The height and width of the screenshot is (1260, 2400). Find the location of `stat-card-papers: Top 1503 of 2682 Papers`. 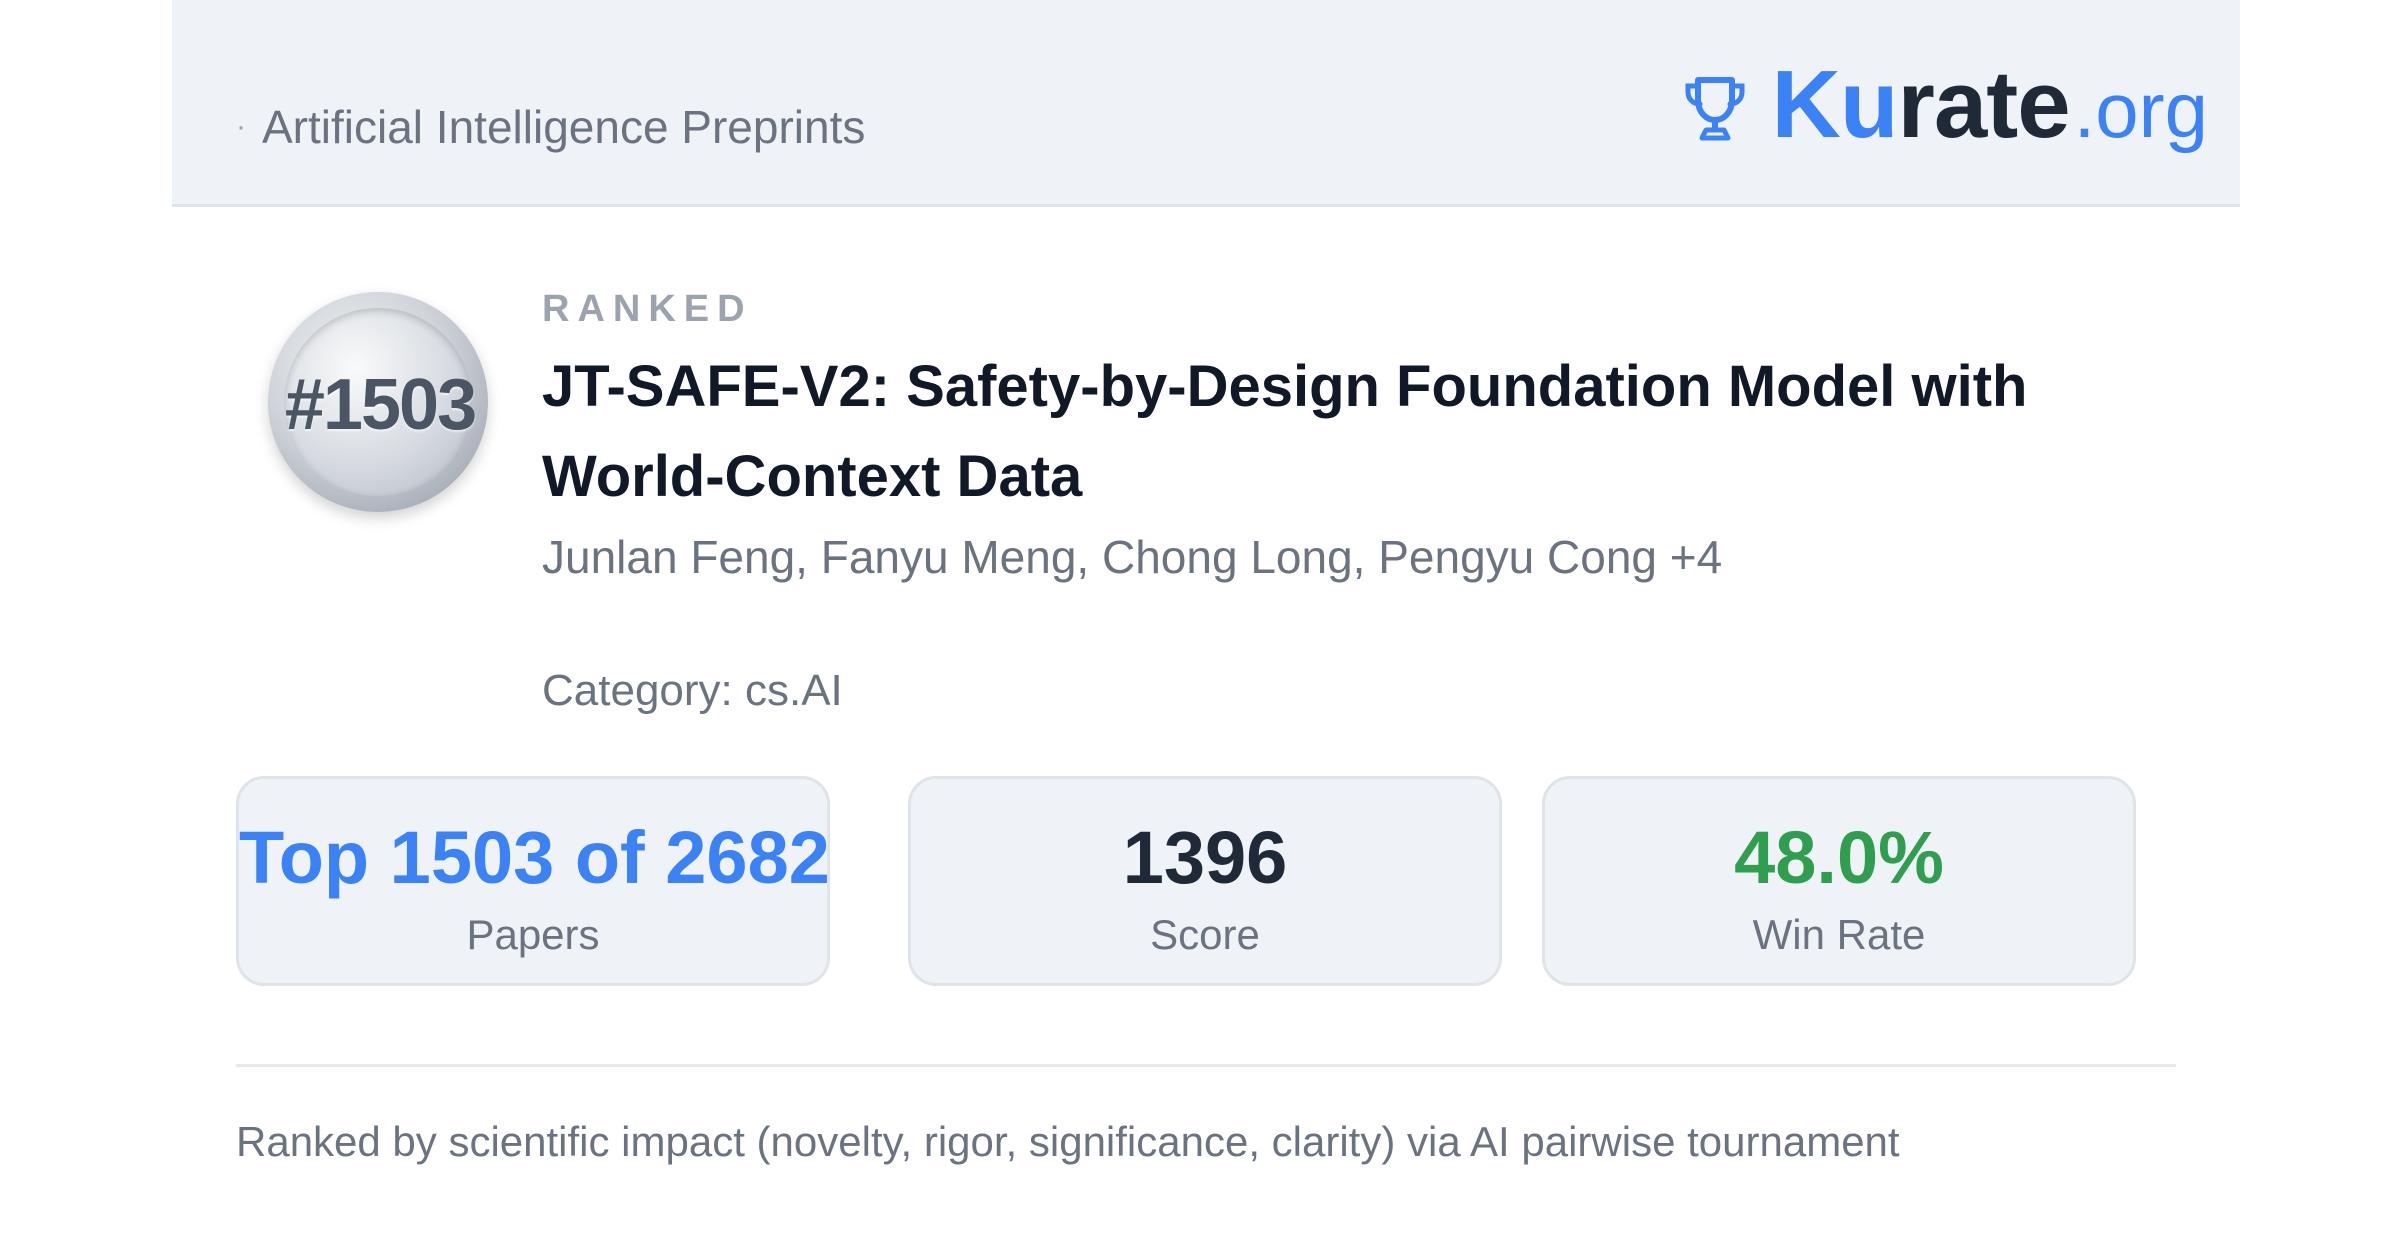

stat-card-papers: Top 1503 of 2682 Papers is located at coordinates (533, 881).